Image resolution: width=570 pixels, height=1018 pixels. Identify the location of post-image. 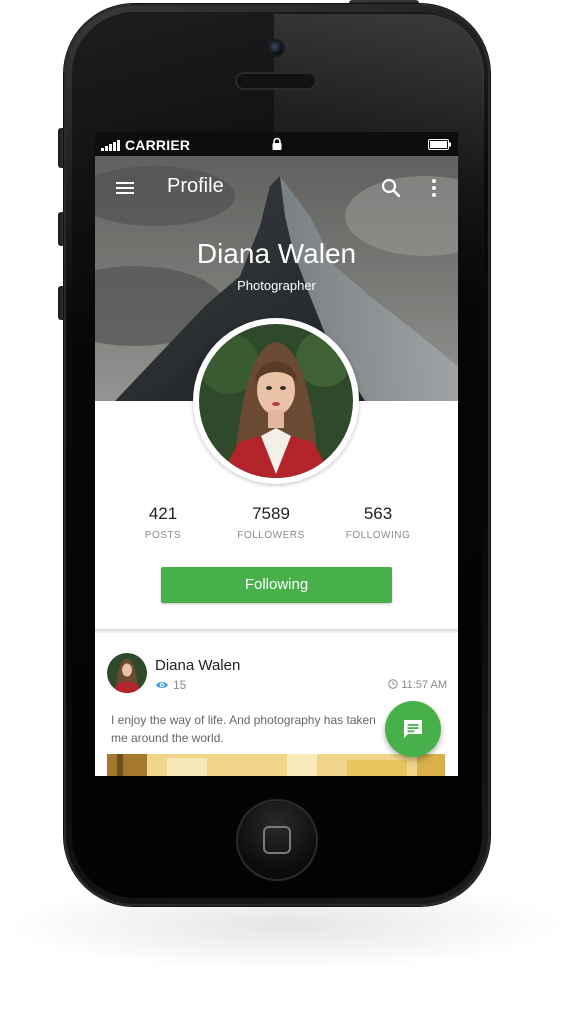
(276, 765).